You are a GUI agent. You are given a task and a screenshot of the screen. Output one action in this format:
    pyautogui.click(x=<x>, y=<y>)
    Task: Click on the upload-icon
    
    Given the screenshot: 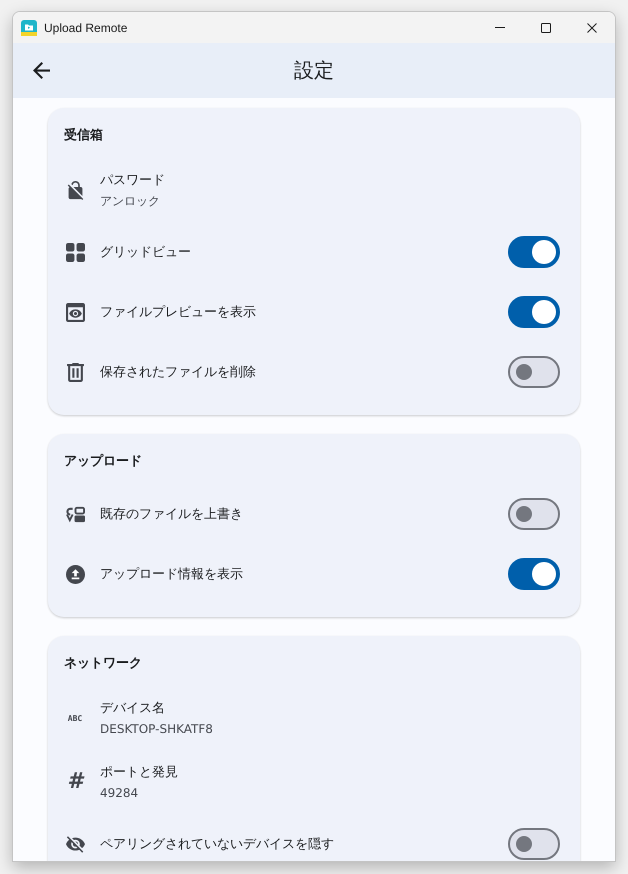 What is the action you would take?
    pyautogui.click(x=75, y=574)
    